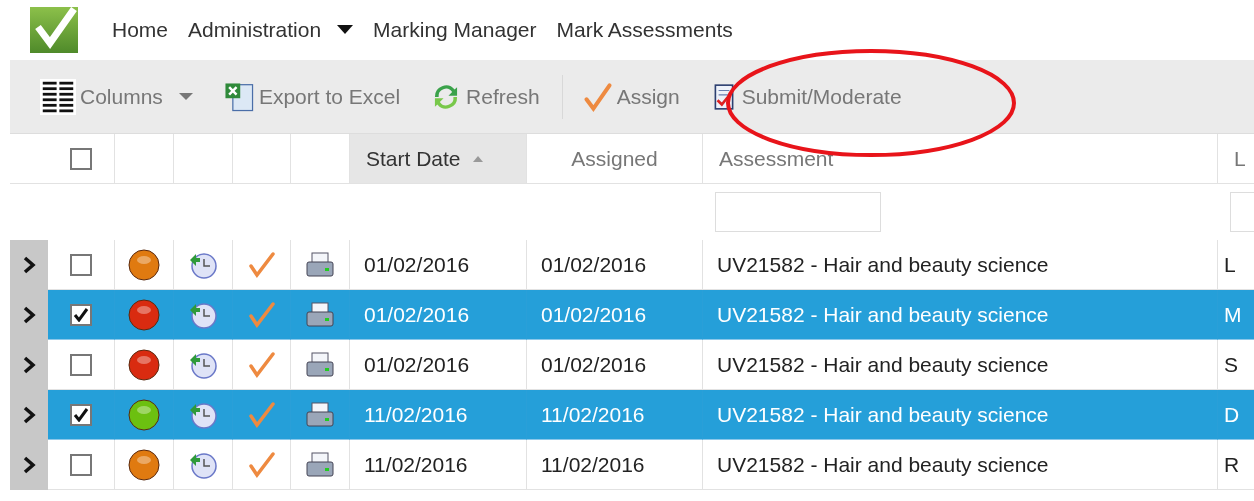 The height and width of the screenshot is (501, 1254). What do you see at coordinates (805, 96) in the screenshot?
I see `toolbar-button: Submit/Moderate` at bounding box center [805, 96].